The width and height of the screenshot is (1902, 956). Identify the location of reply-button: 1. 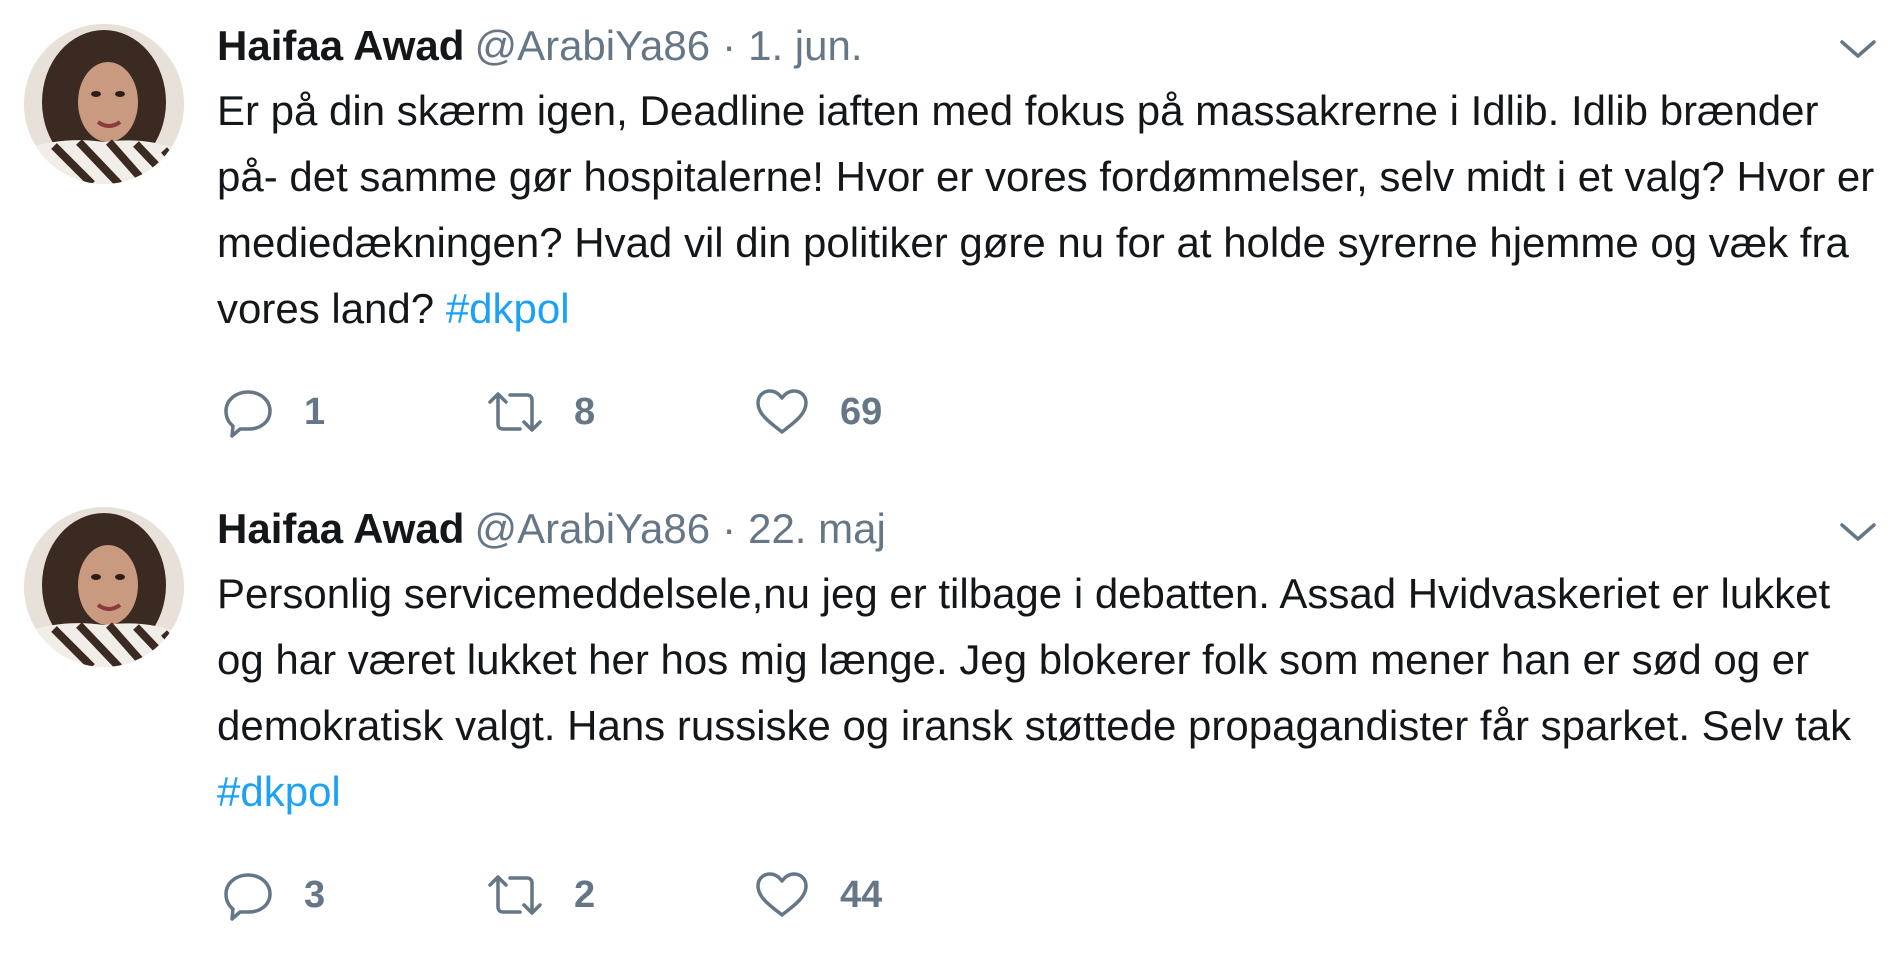
(273, 412).